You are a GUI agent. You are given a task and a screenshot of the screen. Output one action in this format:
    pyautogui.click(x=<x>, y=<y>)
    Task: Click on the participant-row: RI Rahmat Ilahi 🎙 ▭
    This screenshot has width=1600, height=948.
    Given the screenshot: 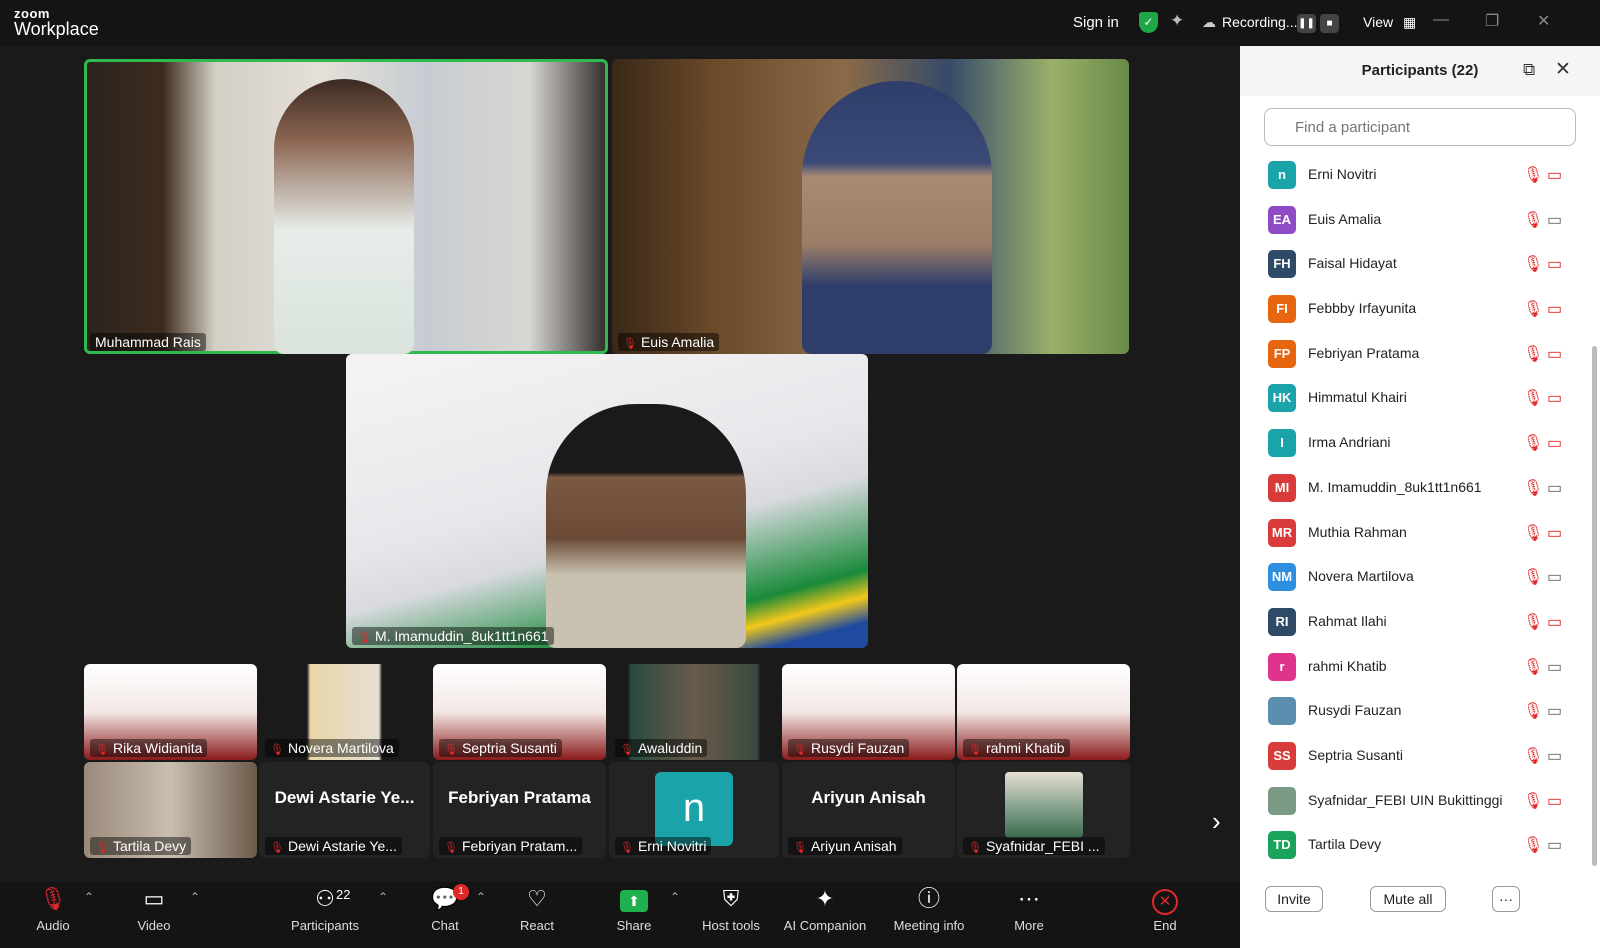 What is the action you would take?
    pyautogui.click(x=1420, y=622)
    